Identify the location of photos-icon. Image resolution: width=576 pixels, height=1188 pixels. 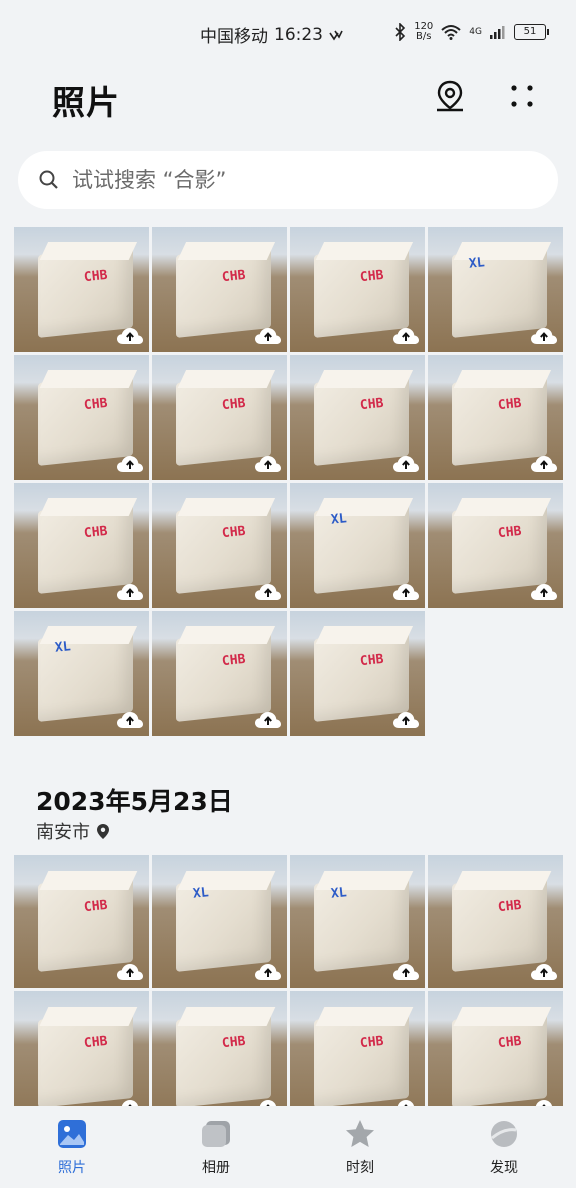
(72, 1134).